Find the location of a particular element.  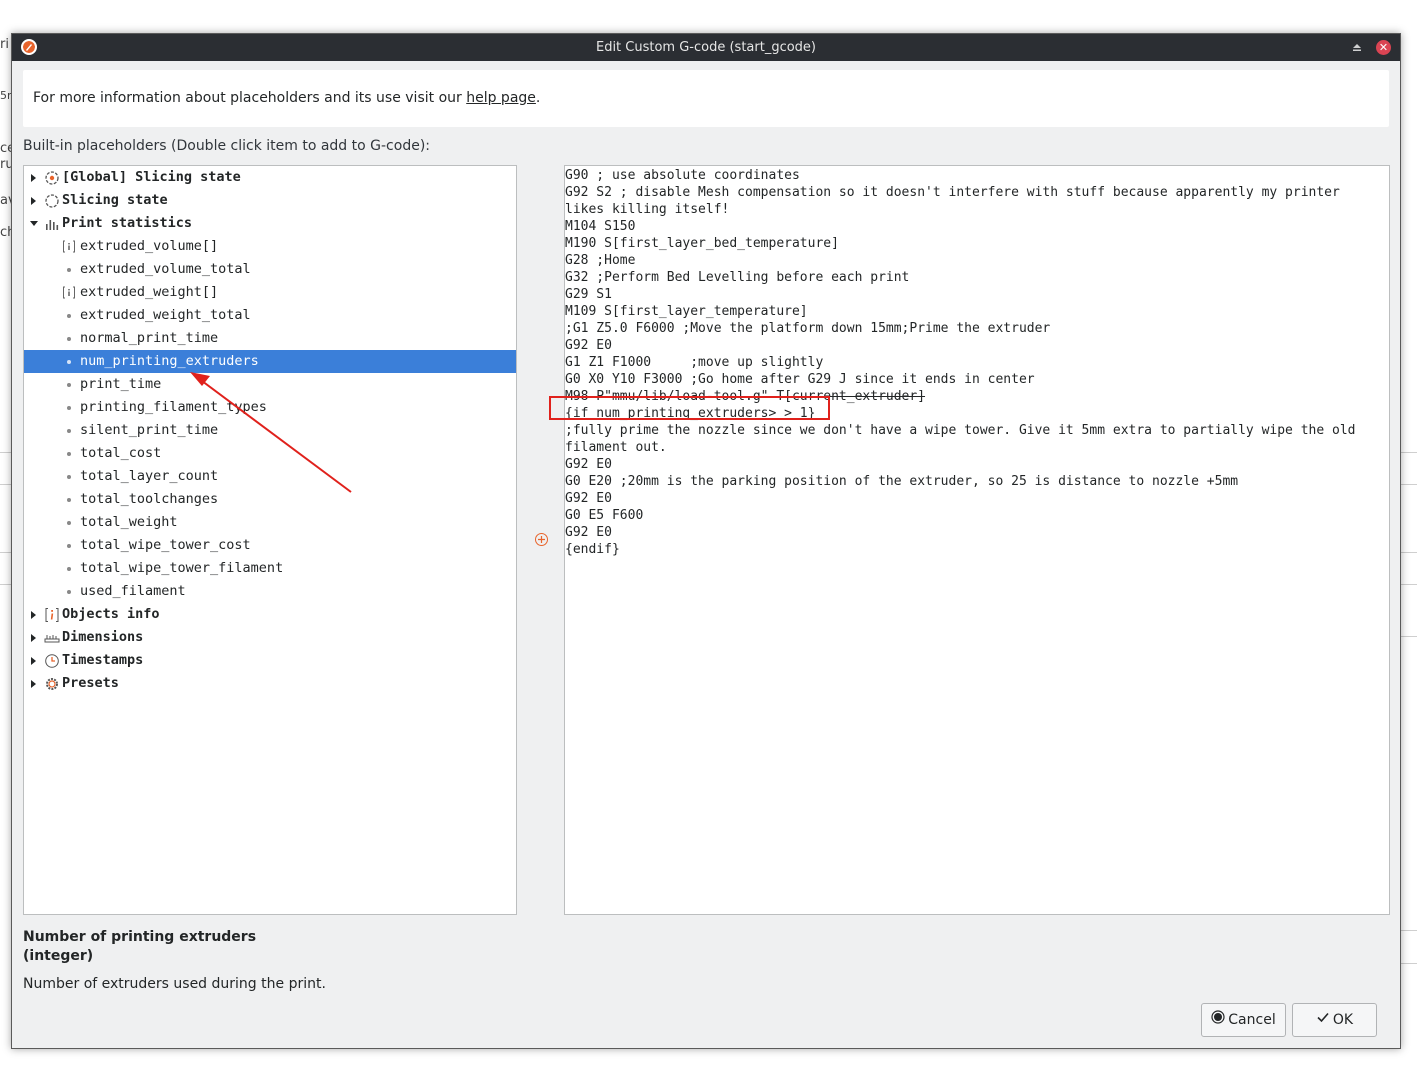

tree-item-extruded-weight: extruded_weight[] is located at coordinates (270, 292).